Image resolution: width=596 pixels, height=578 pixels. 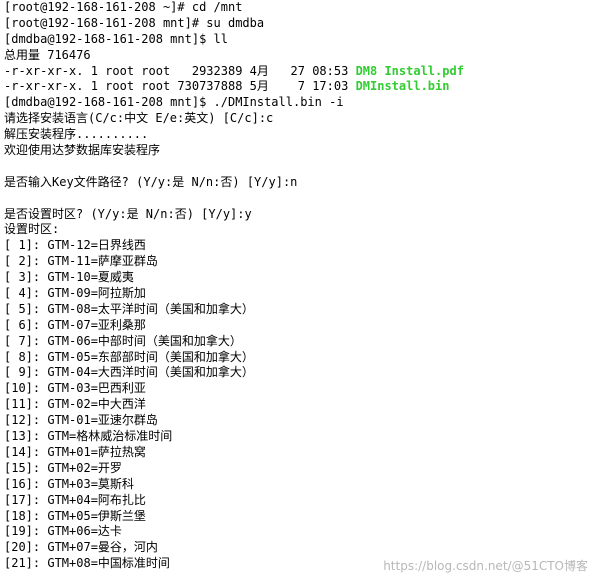 What do you see at coordinates (75, 324) in the screenshot?
I see `terminal-line: [ 6]: GTM-07=亚利桑那` at bounding box center [75, 324].